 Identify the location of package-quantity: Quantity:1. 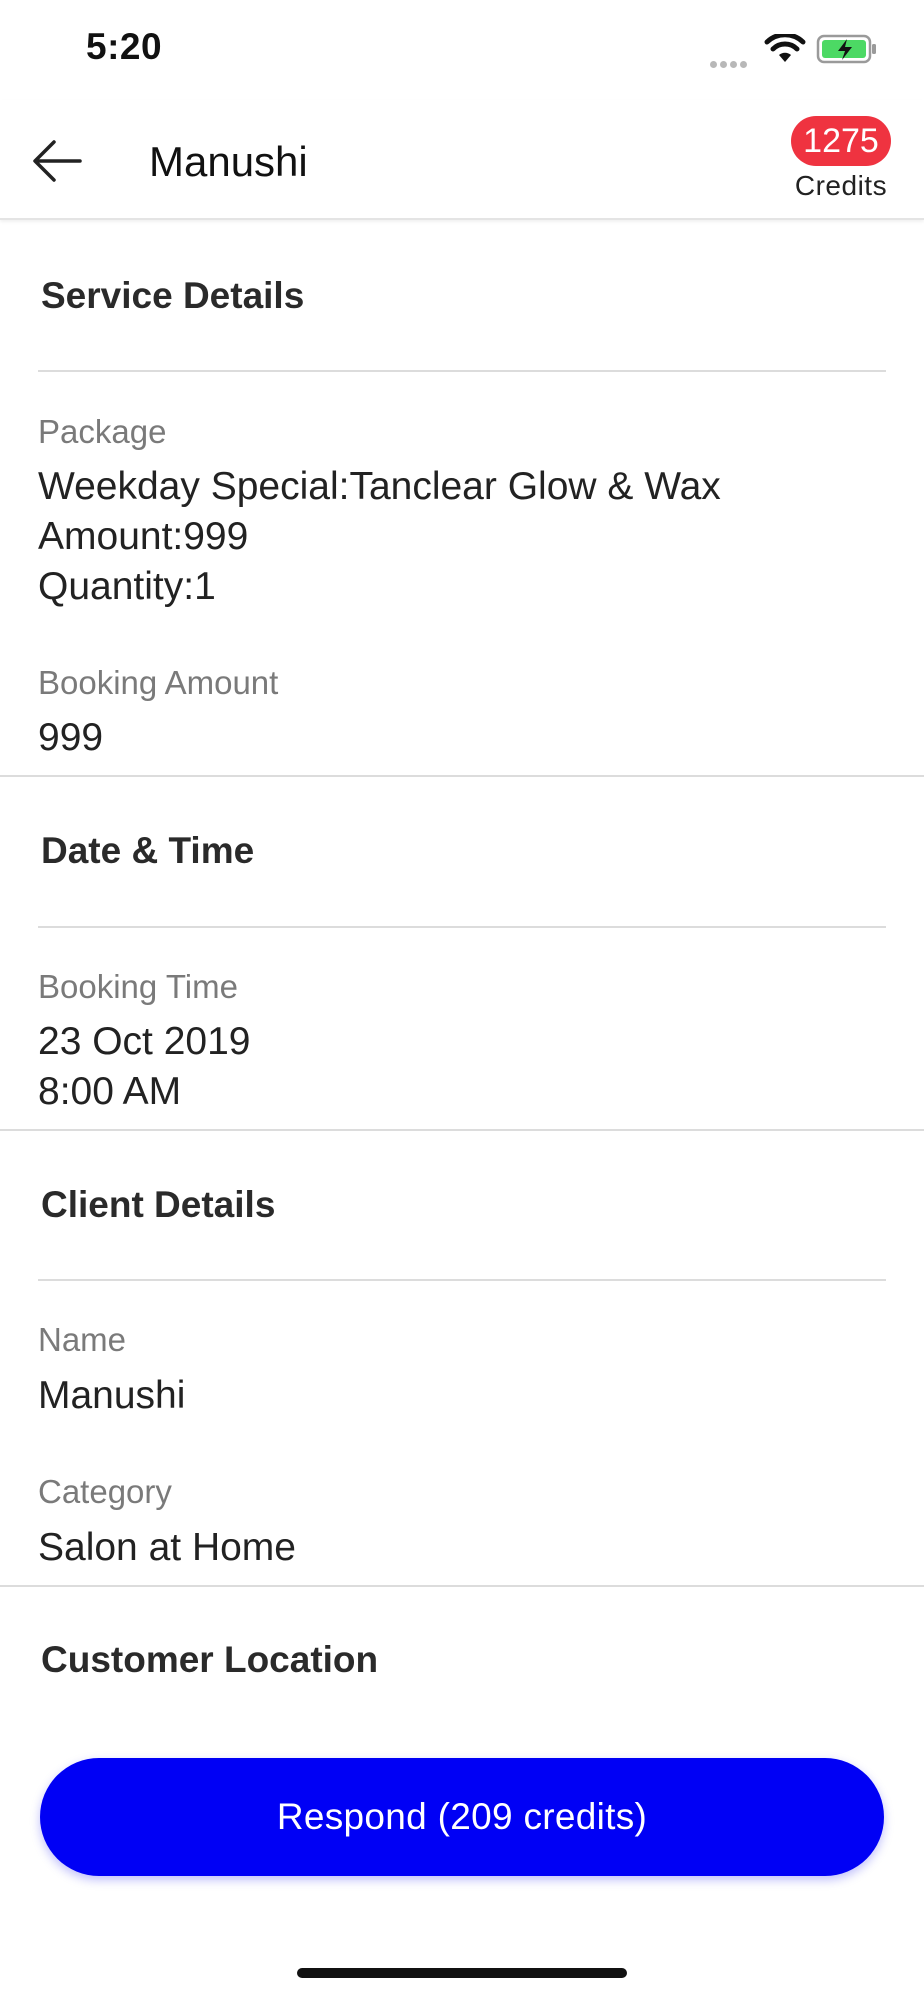
(127, 586).